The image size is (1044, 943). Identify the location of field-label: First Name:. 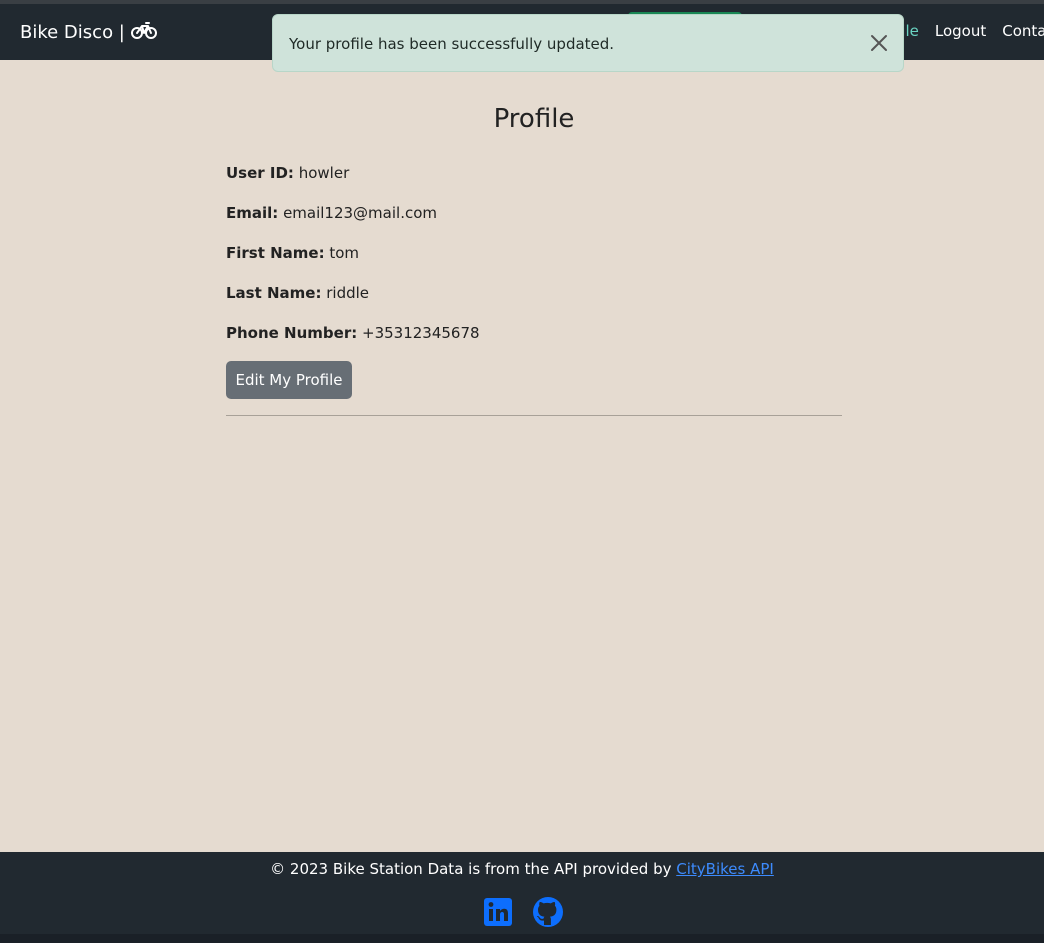
(275, 253).